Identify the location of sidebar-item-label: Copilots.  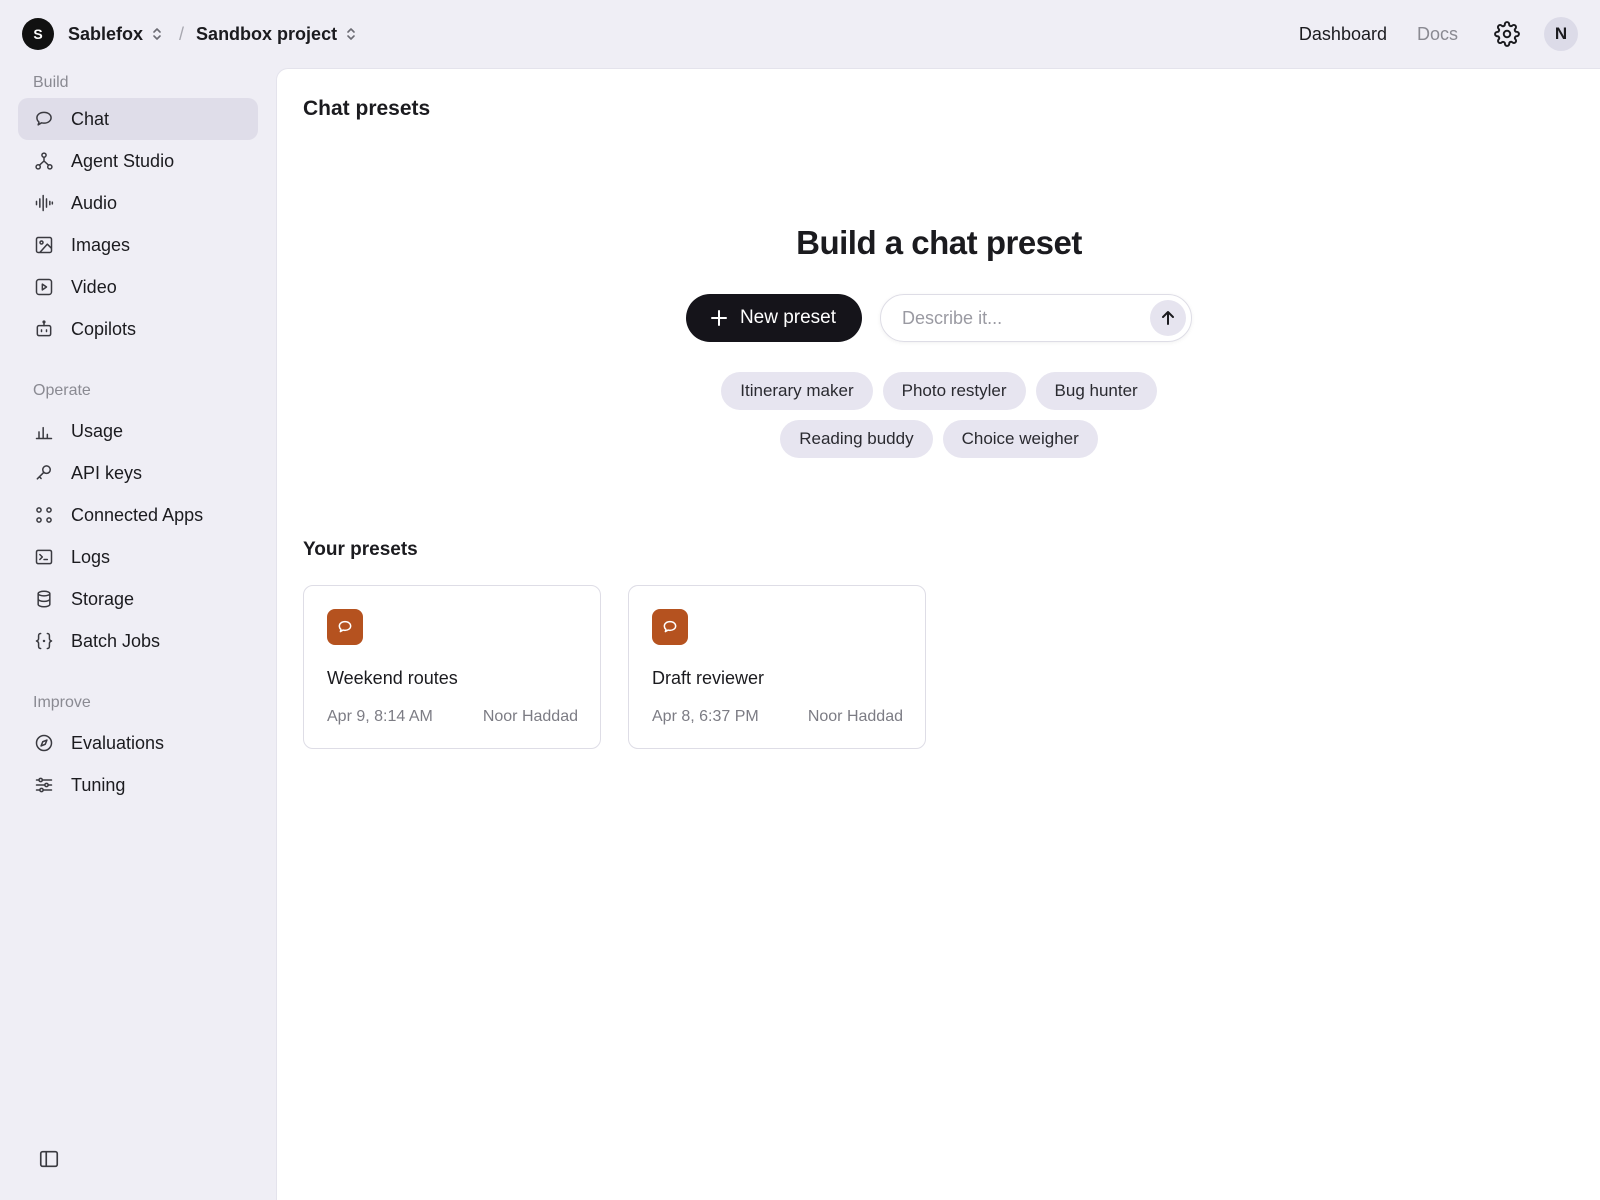
(104, 328).